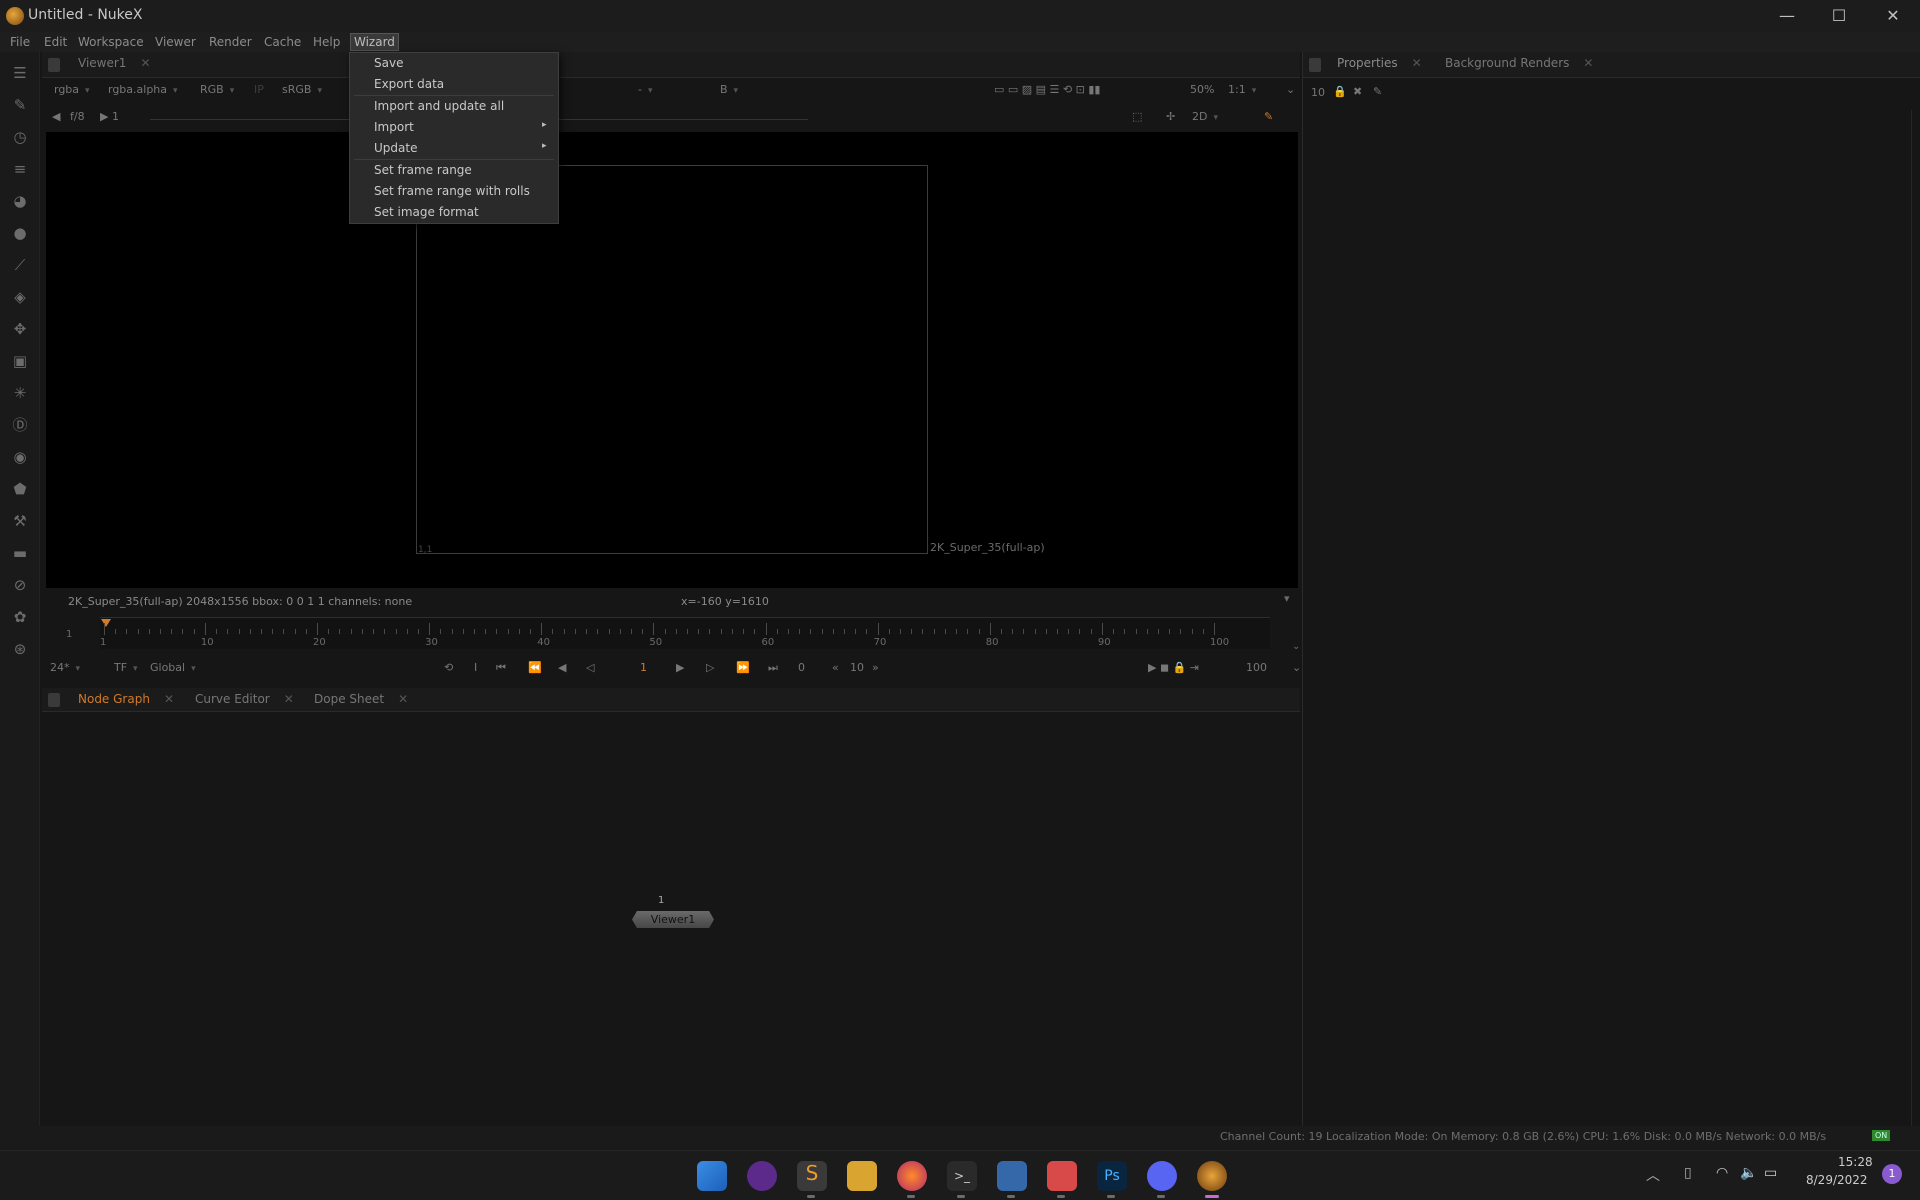 This screenshot has width=1920, height=1200. Describe the element at coordinates (448, 669) in the screenshot. I see `loop-mode-icon: ⟲` at that location.